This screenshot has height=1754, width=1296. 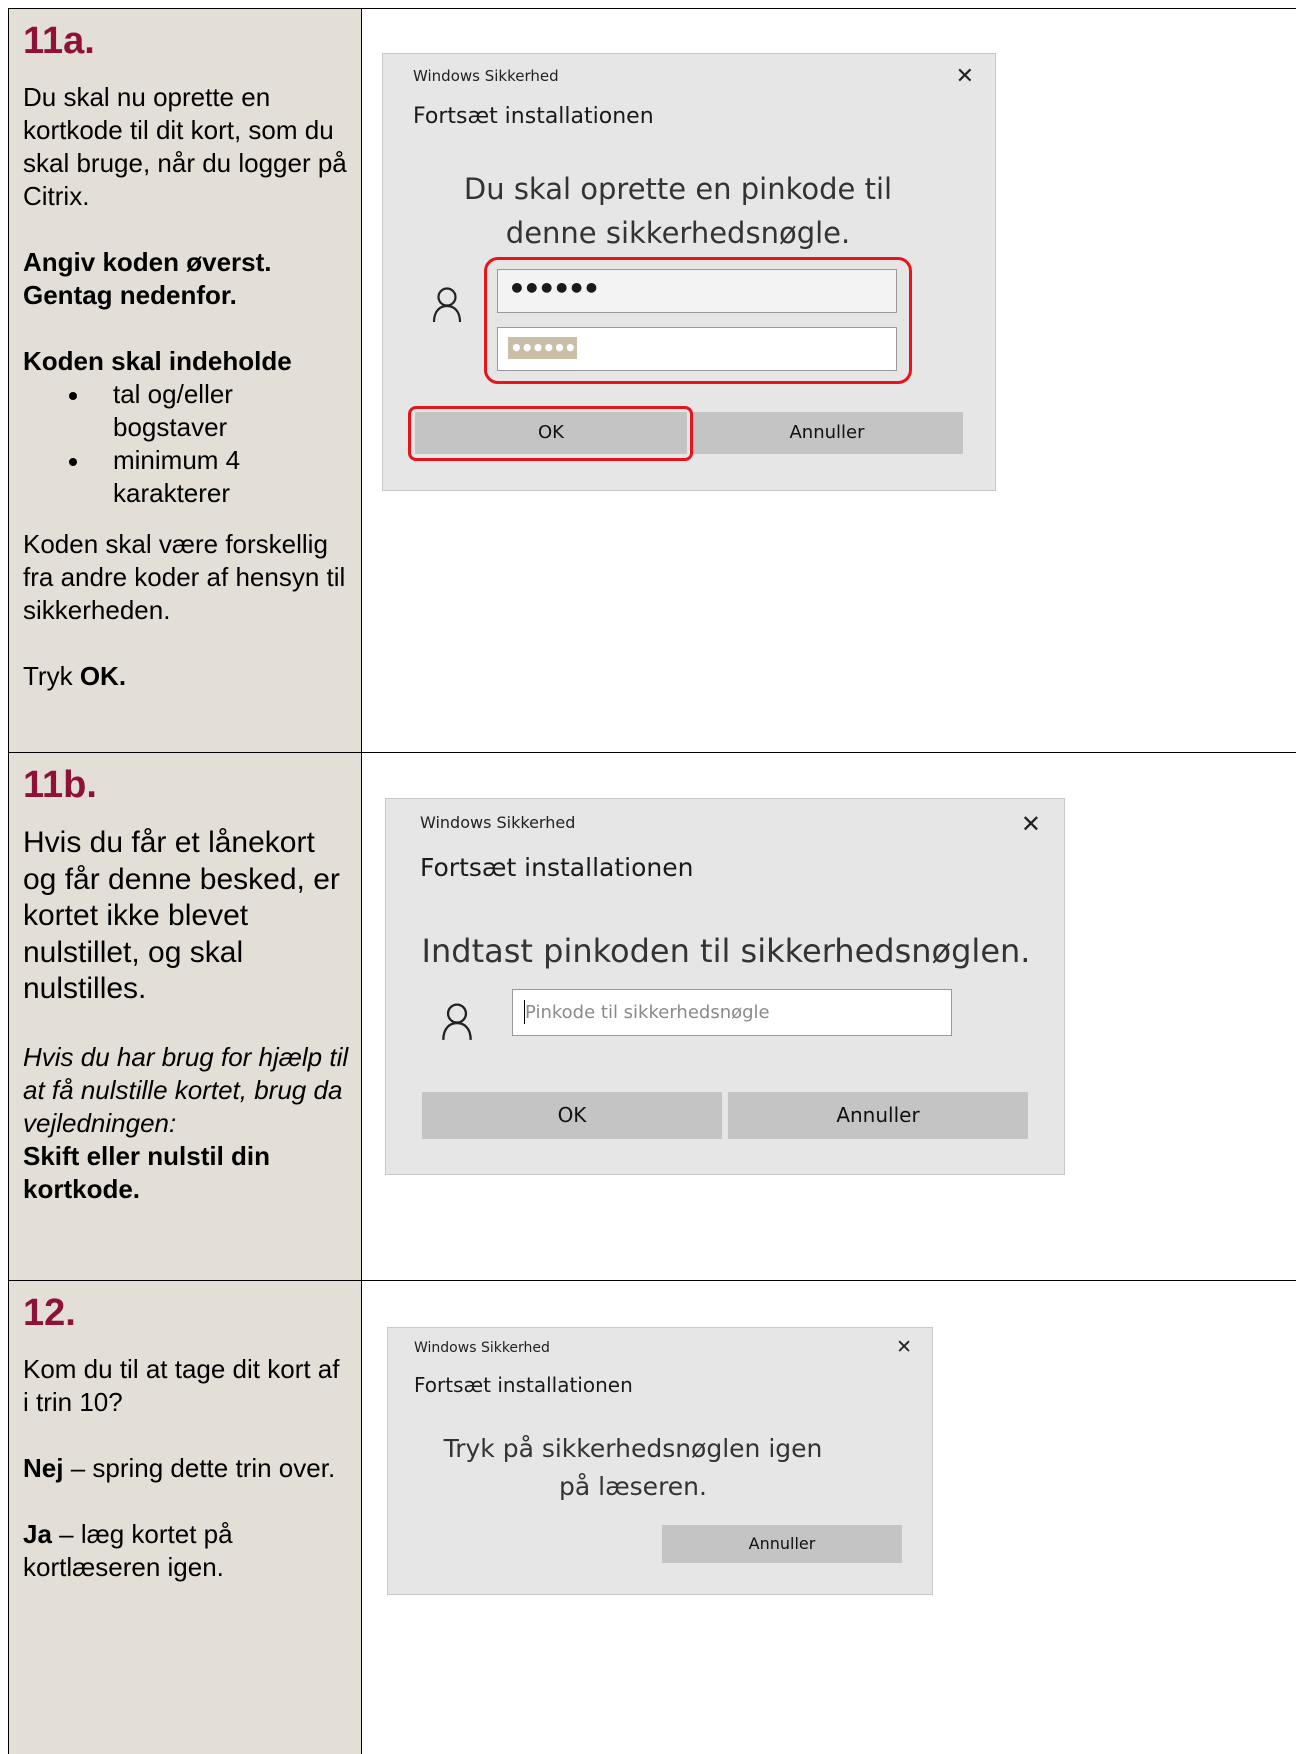 I want to click on guide-link-text: Skift eller nulstil din kortkode., so click(x=147, y=1172).